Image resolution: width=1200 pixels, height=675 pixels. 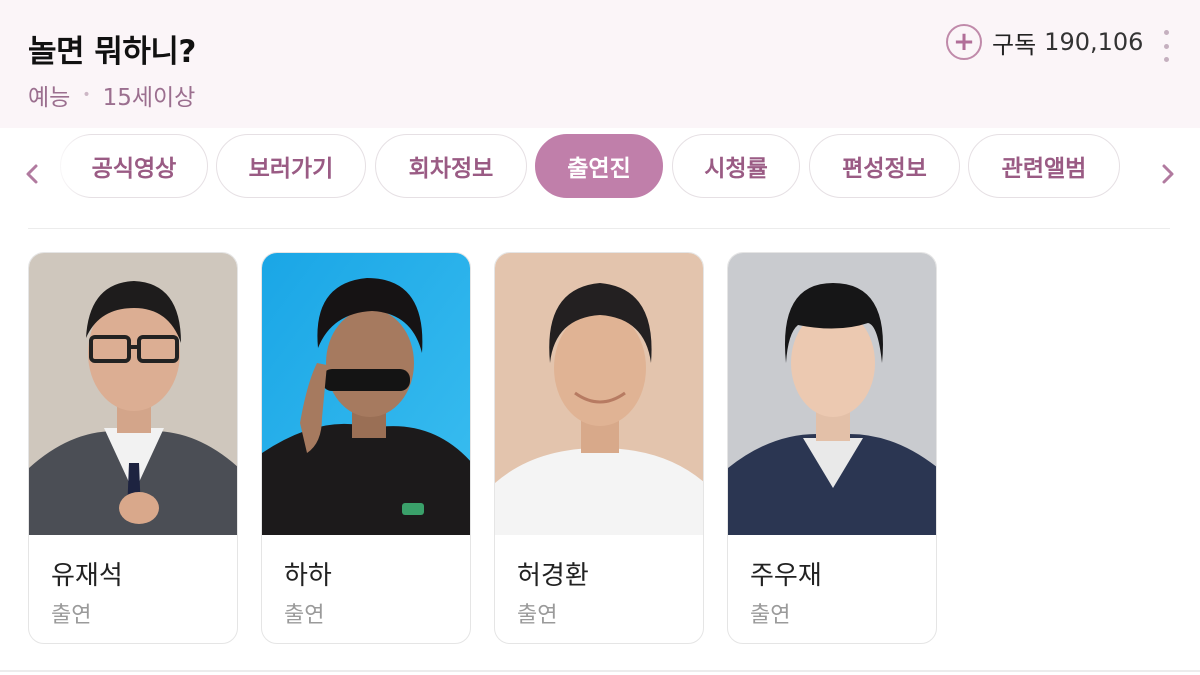 I want to click on cast-card: 하하 출연, so click(x=366, y=448).